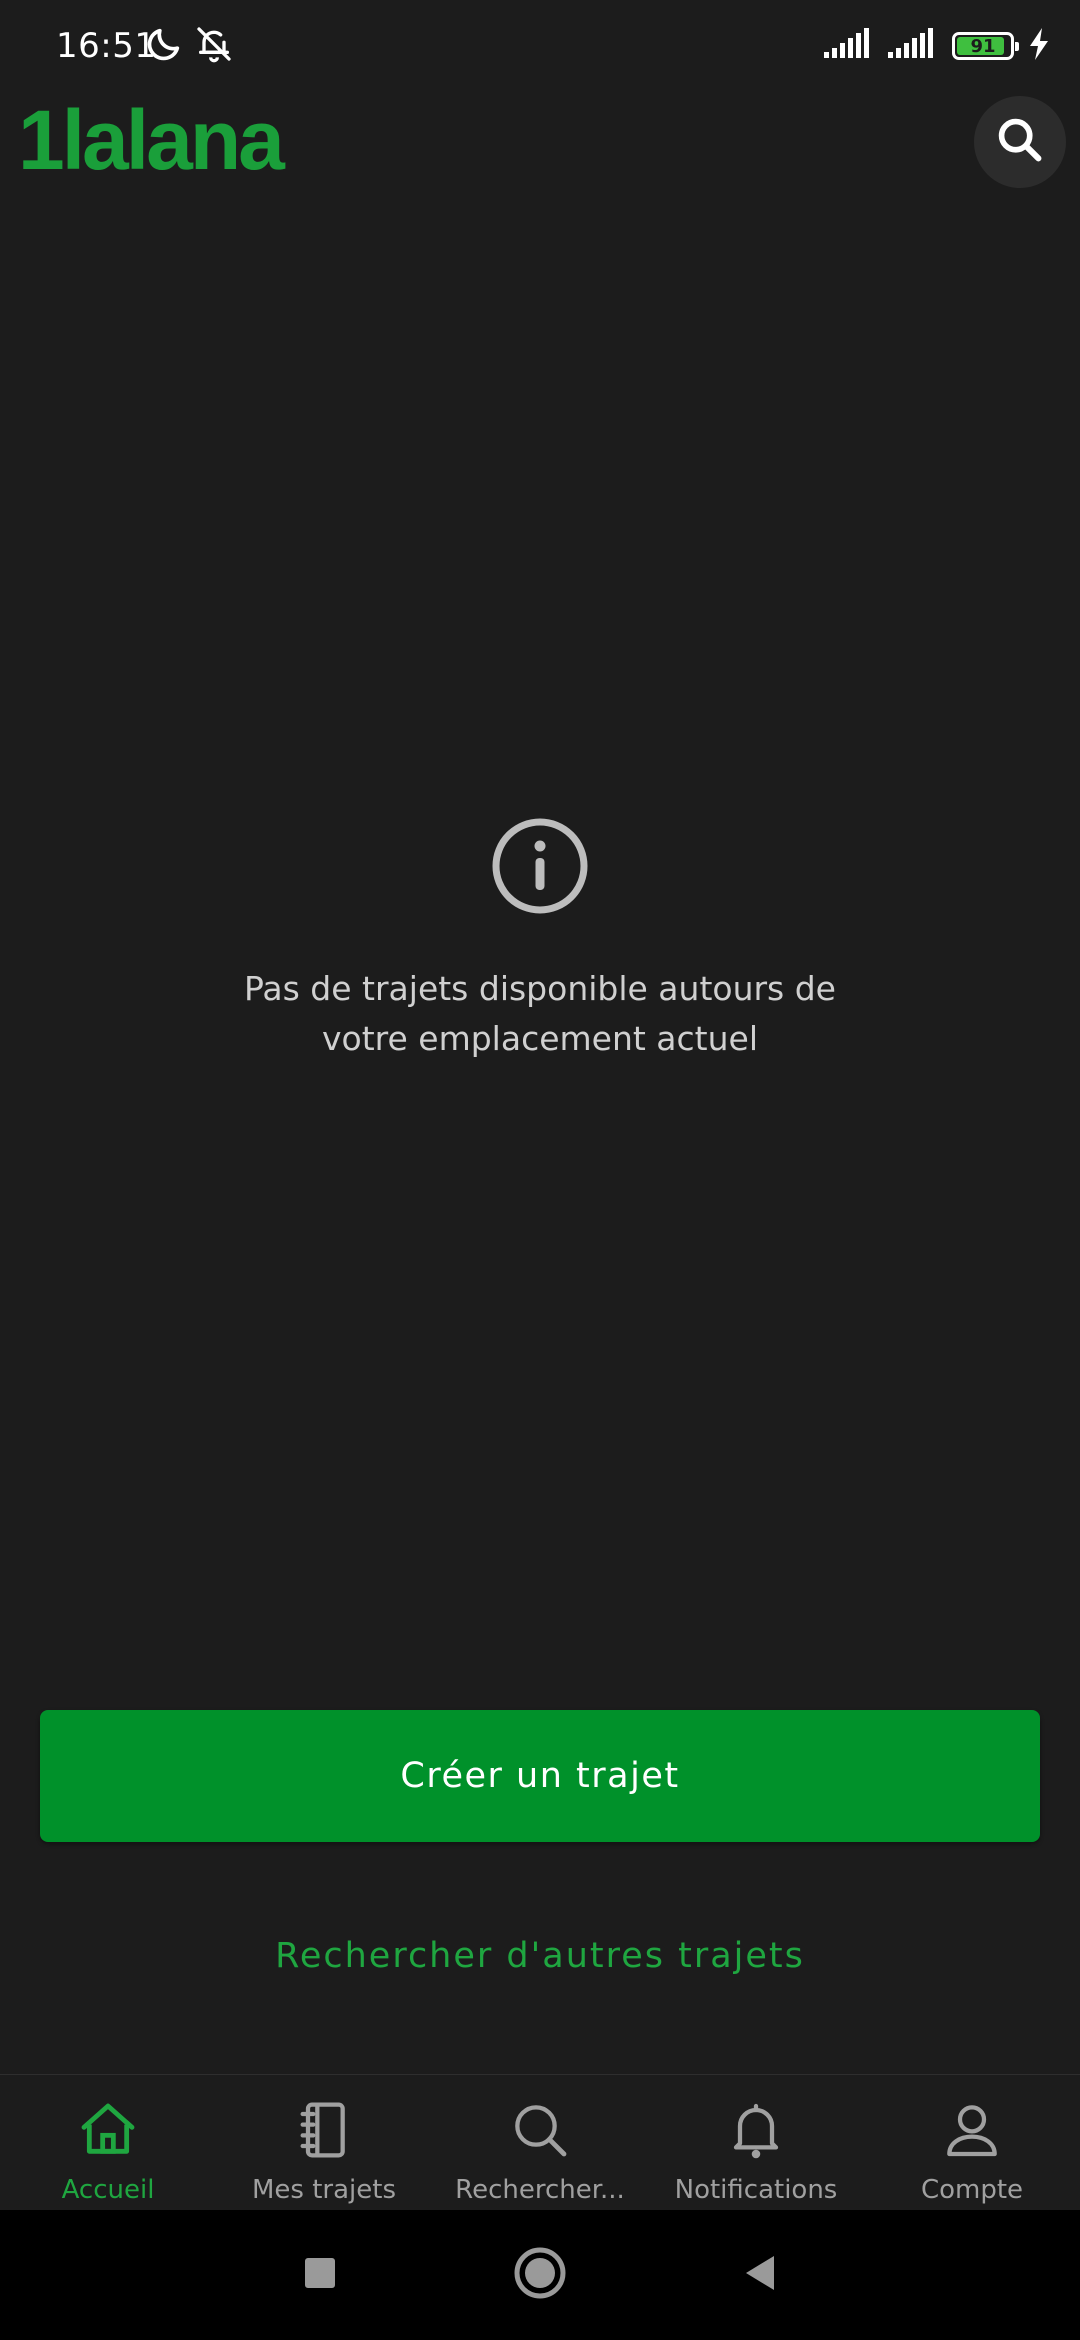 The image size is (1080, 2340). Describe the element at coordinates (540, 151) in the screenshot. I see `app-header: 1lalana` at that location.